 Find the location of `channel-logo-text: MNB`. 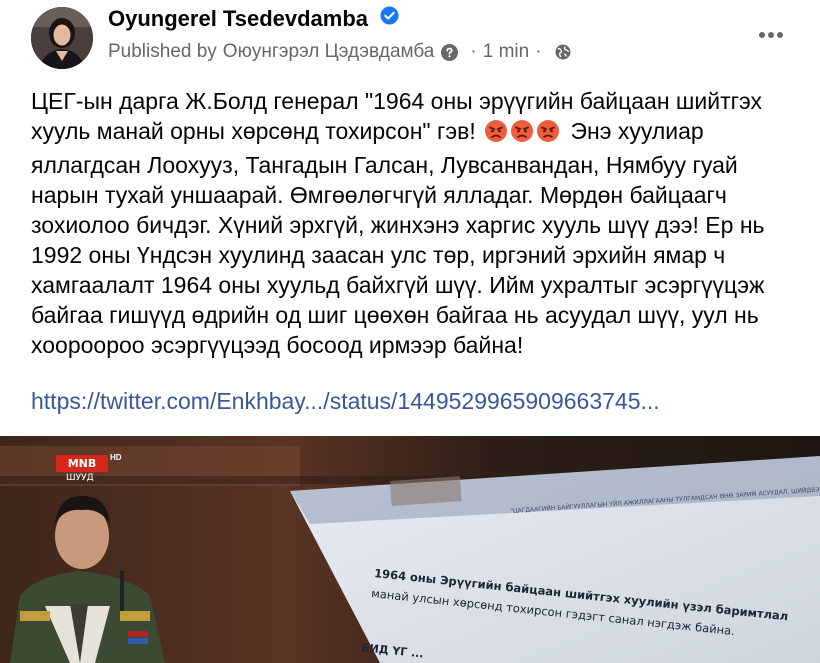

channel-logo-text: MNB is located at coordinates (82, 463).